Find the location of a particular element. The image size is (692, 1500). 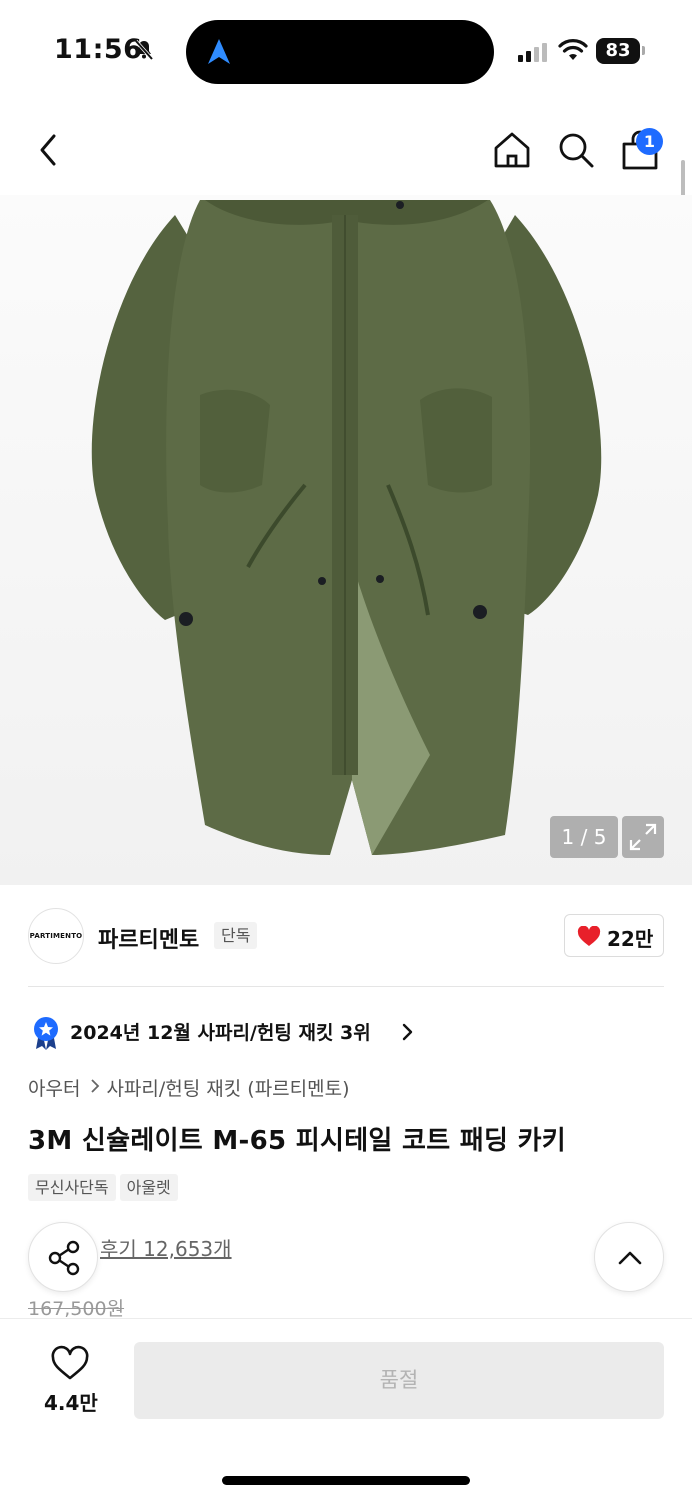

battery-tip is located at coordinates (643, 50).